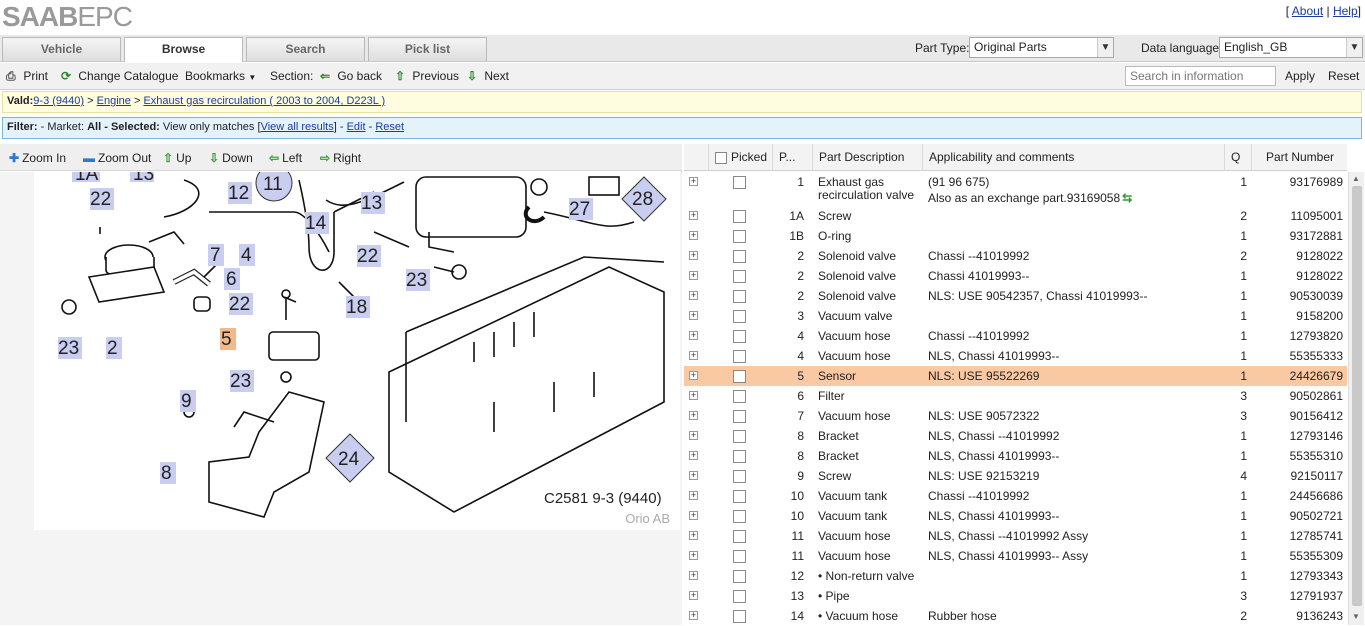 Image resolution: width=1365 pixels, height=626 pixels. Describe the element at coordinates (1015, 576) in the screenshot. I see `table-row: +12 • Non-return valve 1 12793343` at that location.